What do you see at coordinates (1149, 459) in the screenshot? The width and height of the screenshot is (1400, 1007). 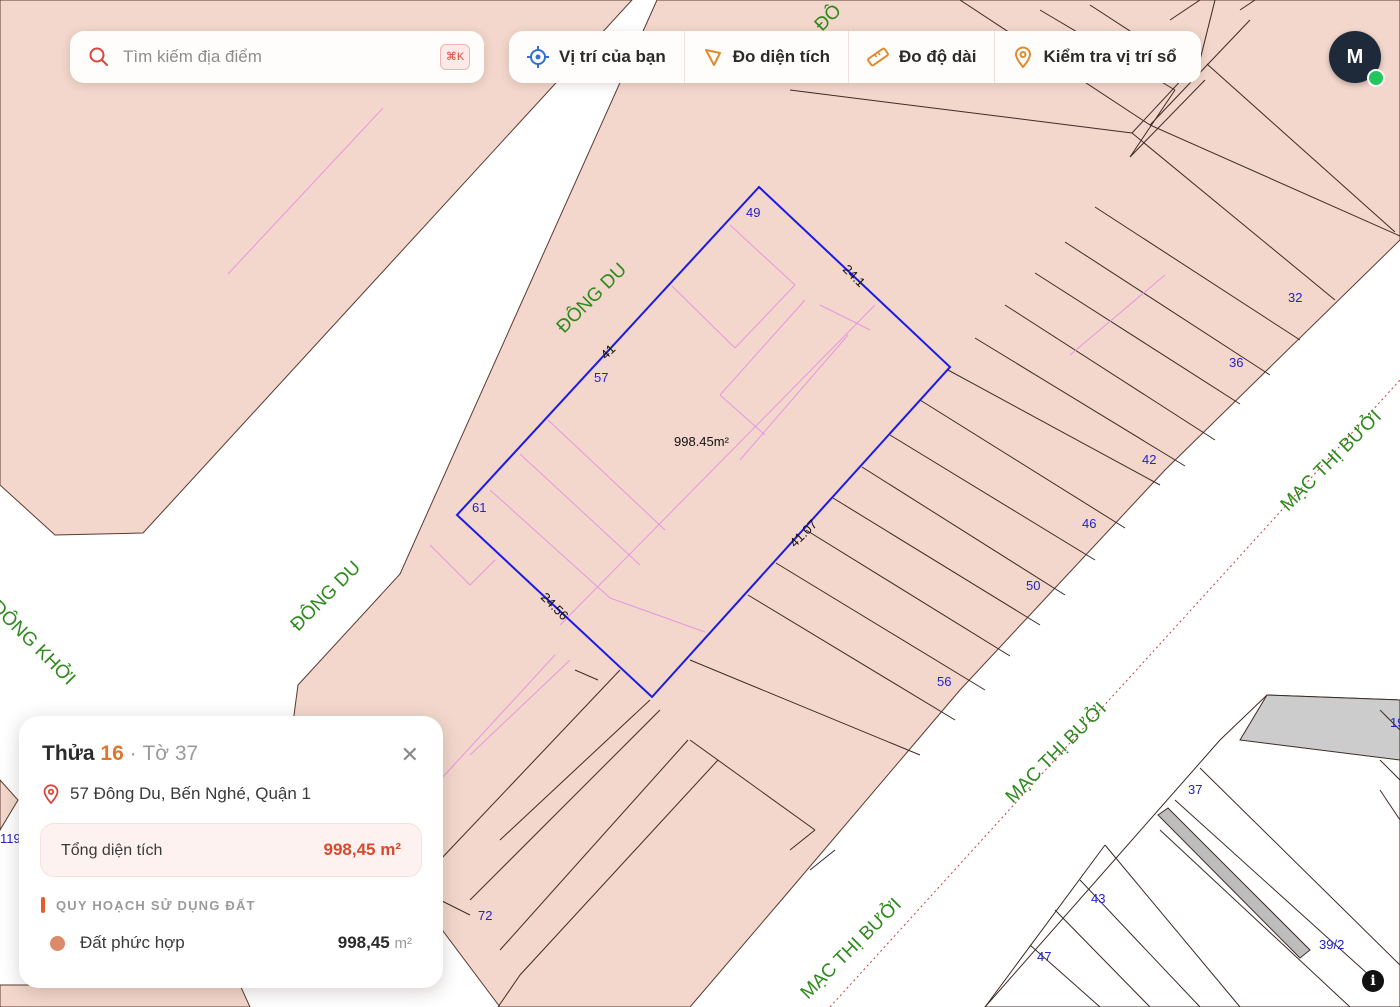 I see `parcel-number: 42` at bounding box center [1149, 459].